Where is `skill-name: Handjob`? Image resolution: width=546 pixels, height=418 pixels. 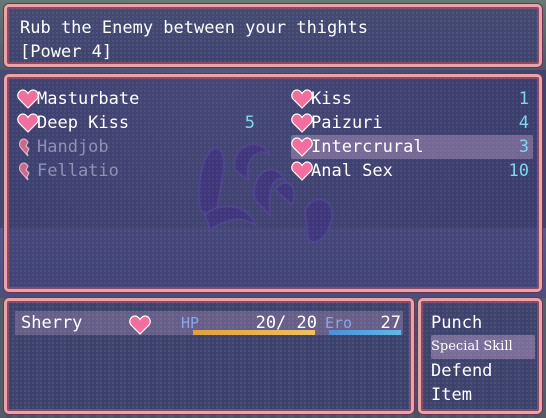
skill-name: Handjob is located at coordinates (73, 147).